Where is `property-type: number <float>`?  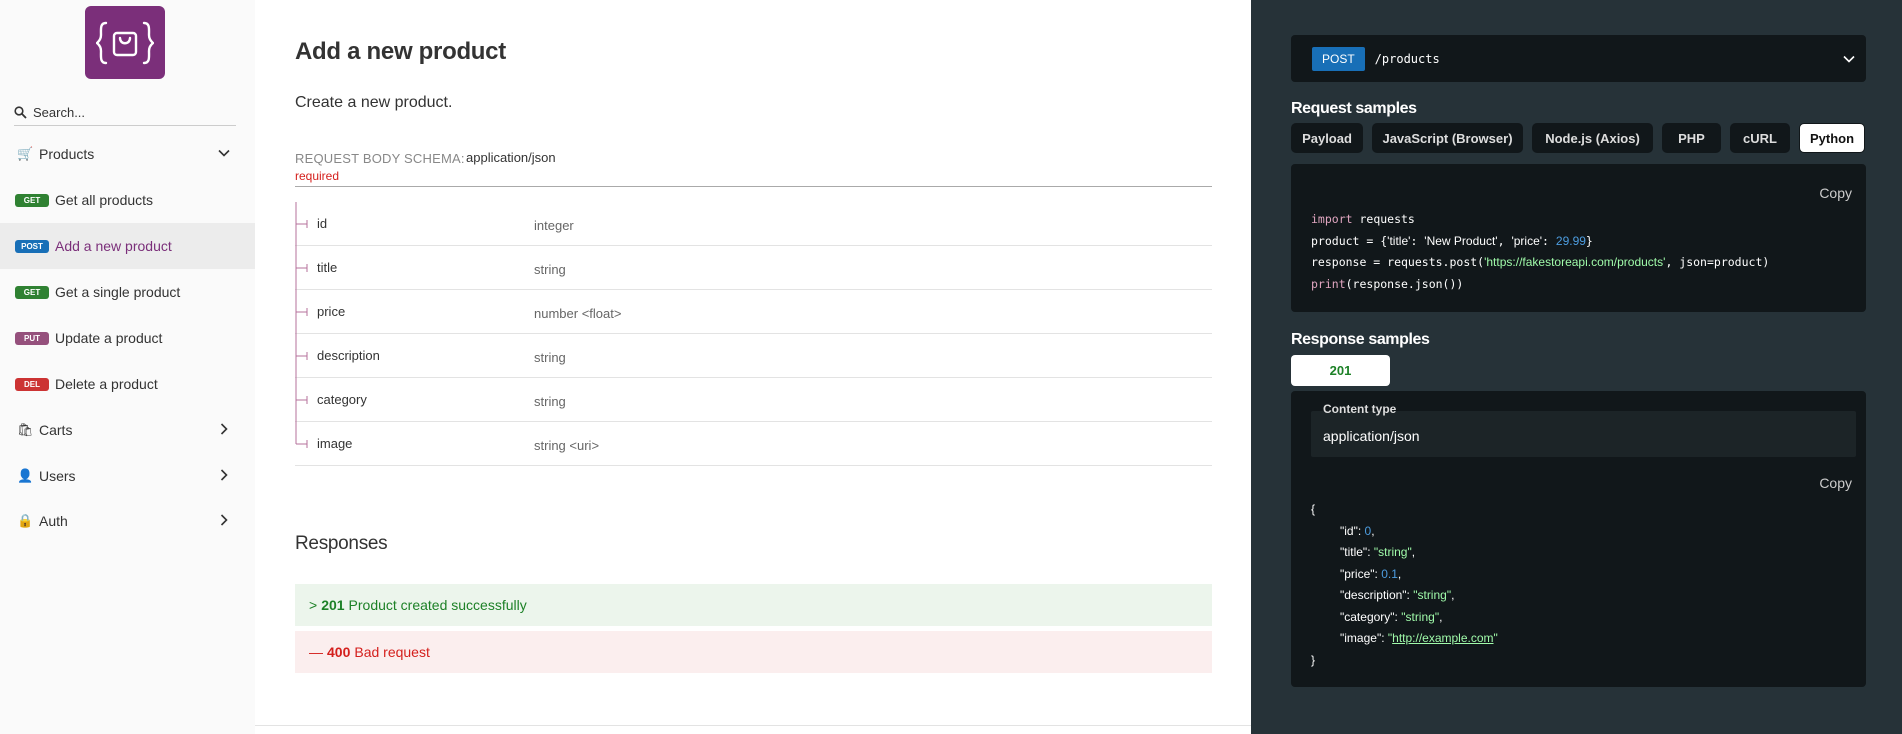 property-type: number <float> is located at coordinates (578, 313).